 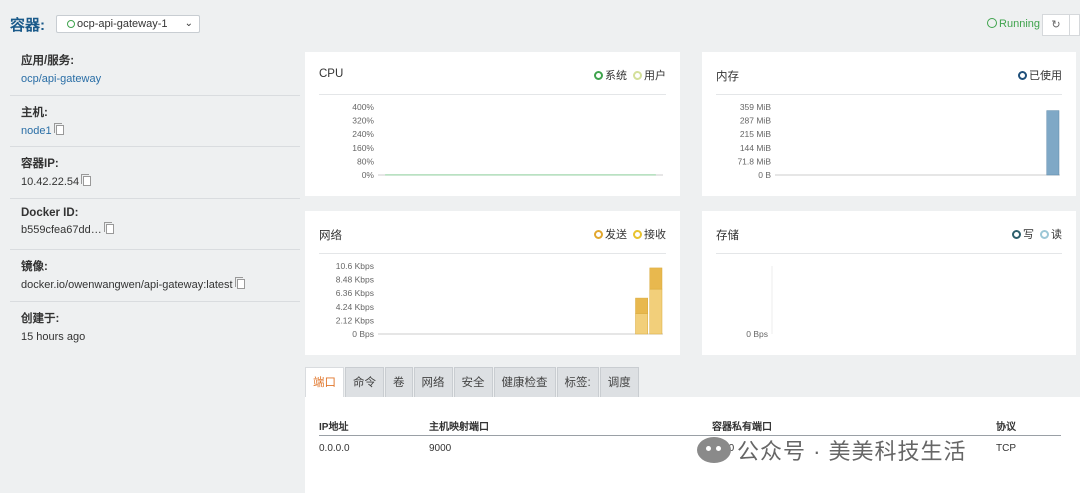 I want to click on tab-0: 端口, so click(x=324, y=382).